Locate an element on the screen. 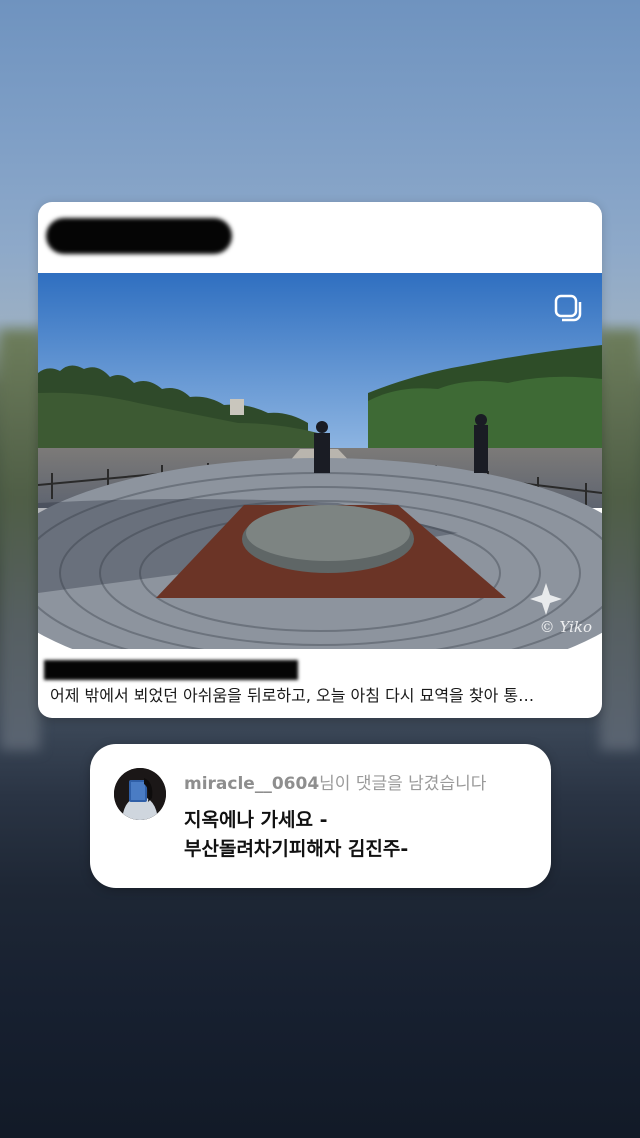  comment-header: miracle__0604님이 댓글을 남겼습니다 is located at coordinates (335, 781).